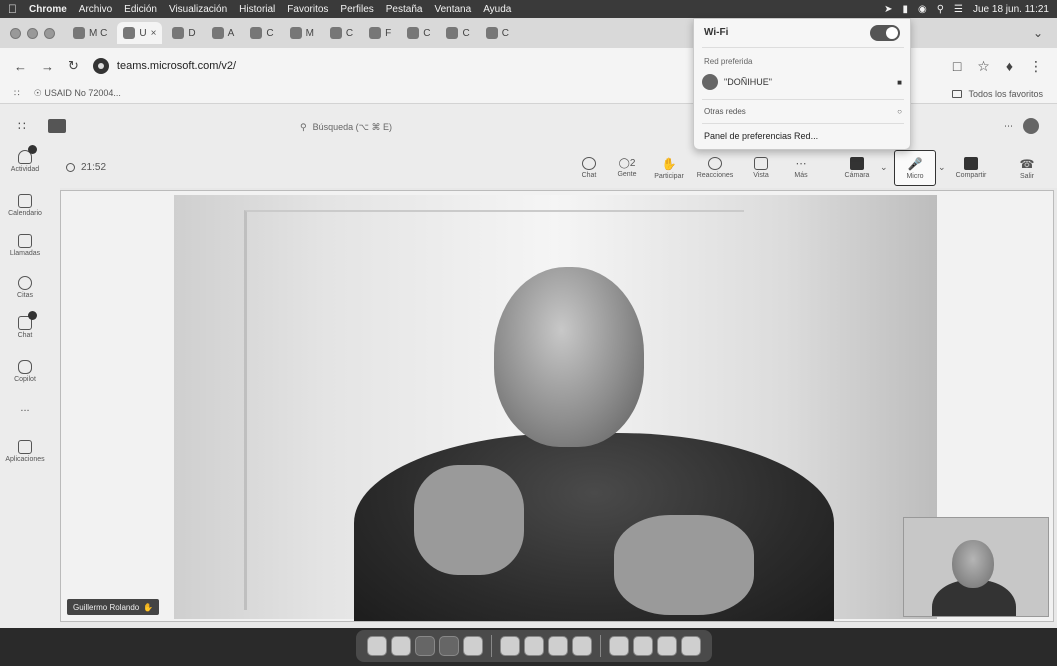 Image resolution: width=1057 pixels, height=666 pixels. I want to click on browser-tab: A, so click(223, 33).